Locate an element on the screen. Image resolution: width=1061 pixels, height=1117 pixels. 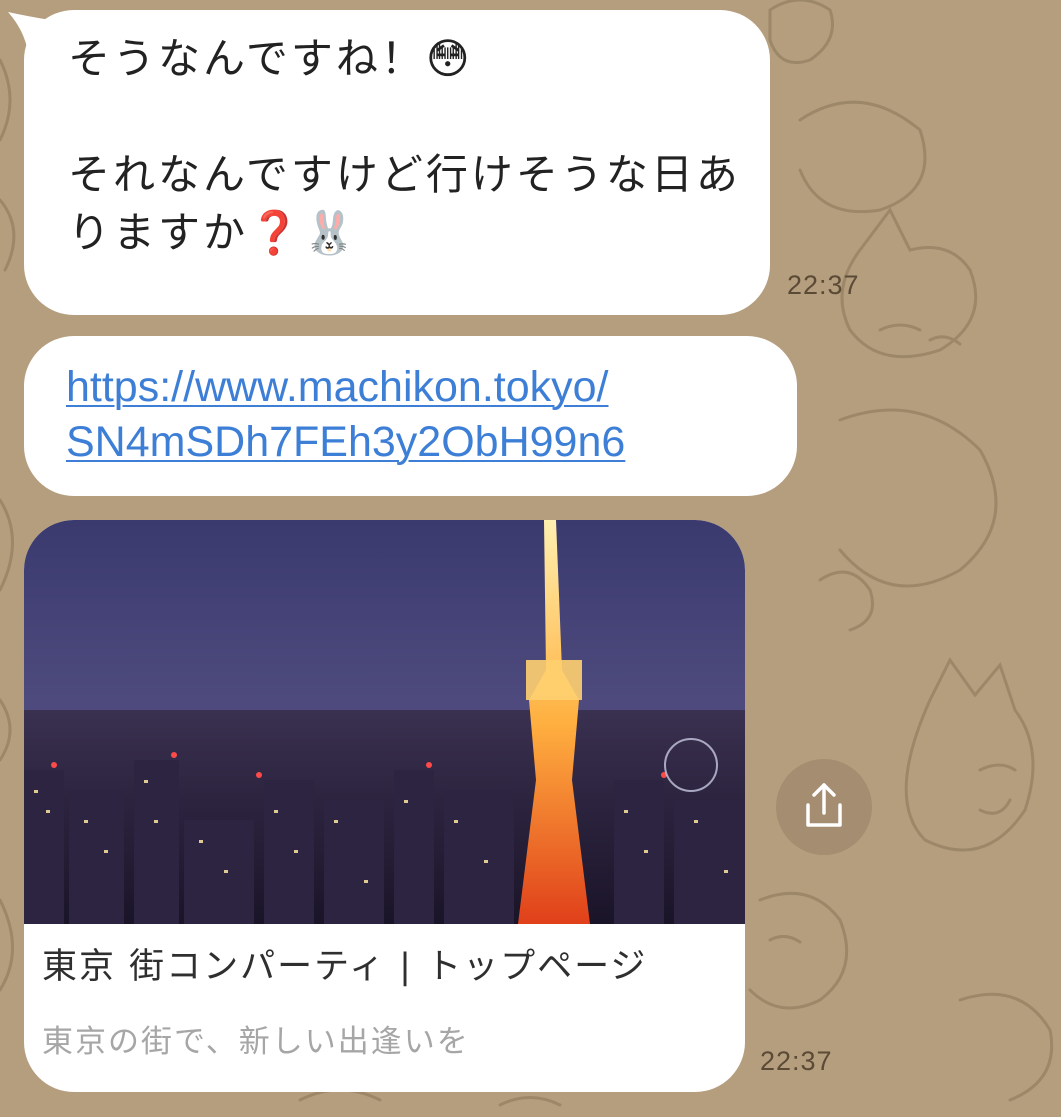
preview-title: 東京 街コンパーティ | トップページ is located at coordinates (345, 967).